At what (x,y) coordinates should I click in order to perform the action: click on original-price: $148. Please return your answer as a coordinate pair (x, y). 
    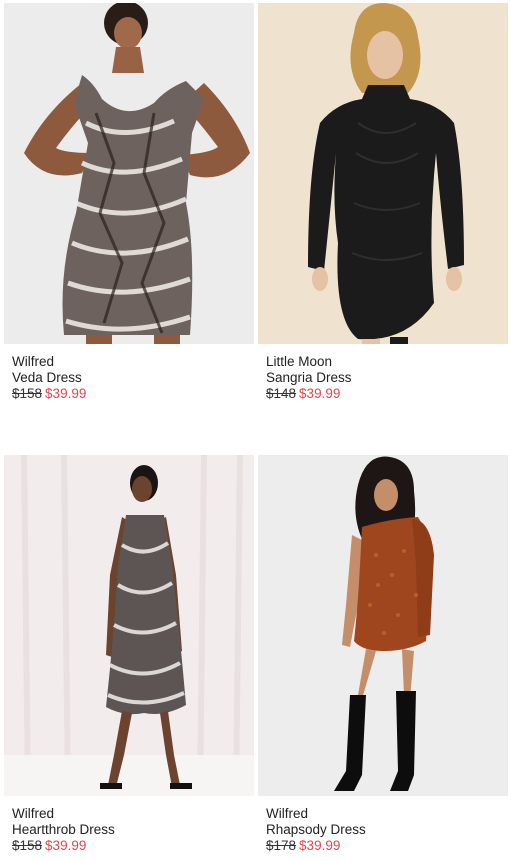
    Looking at the image, I should click on (281, 393).